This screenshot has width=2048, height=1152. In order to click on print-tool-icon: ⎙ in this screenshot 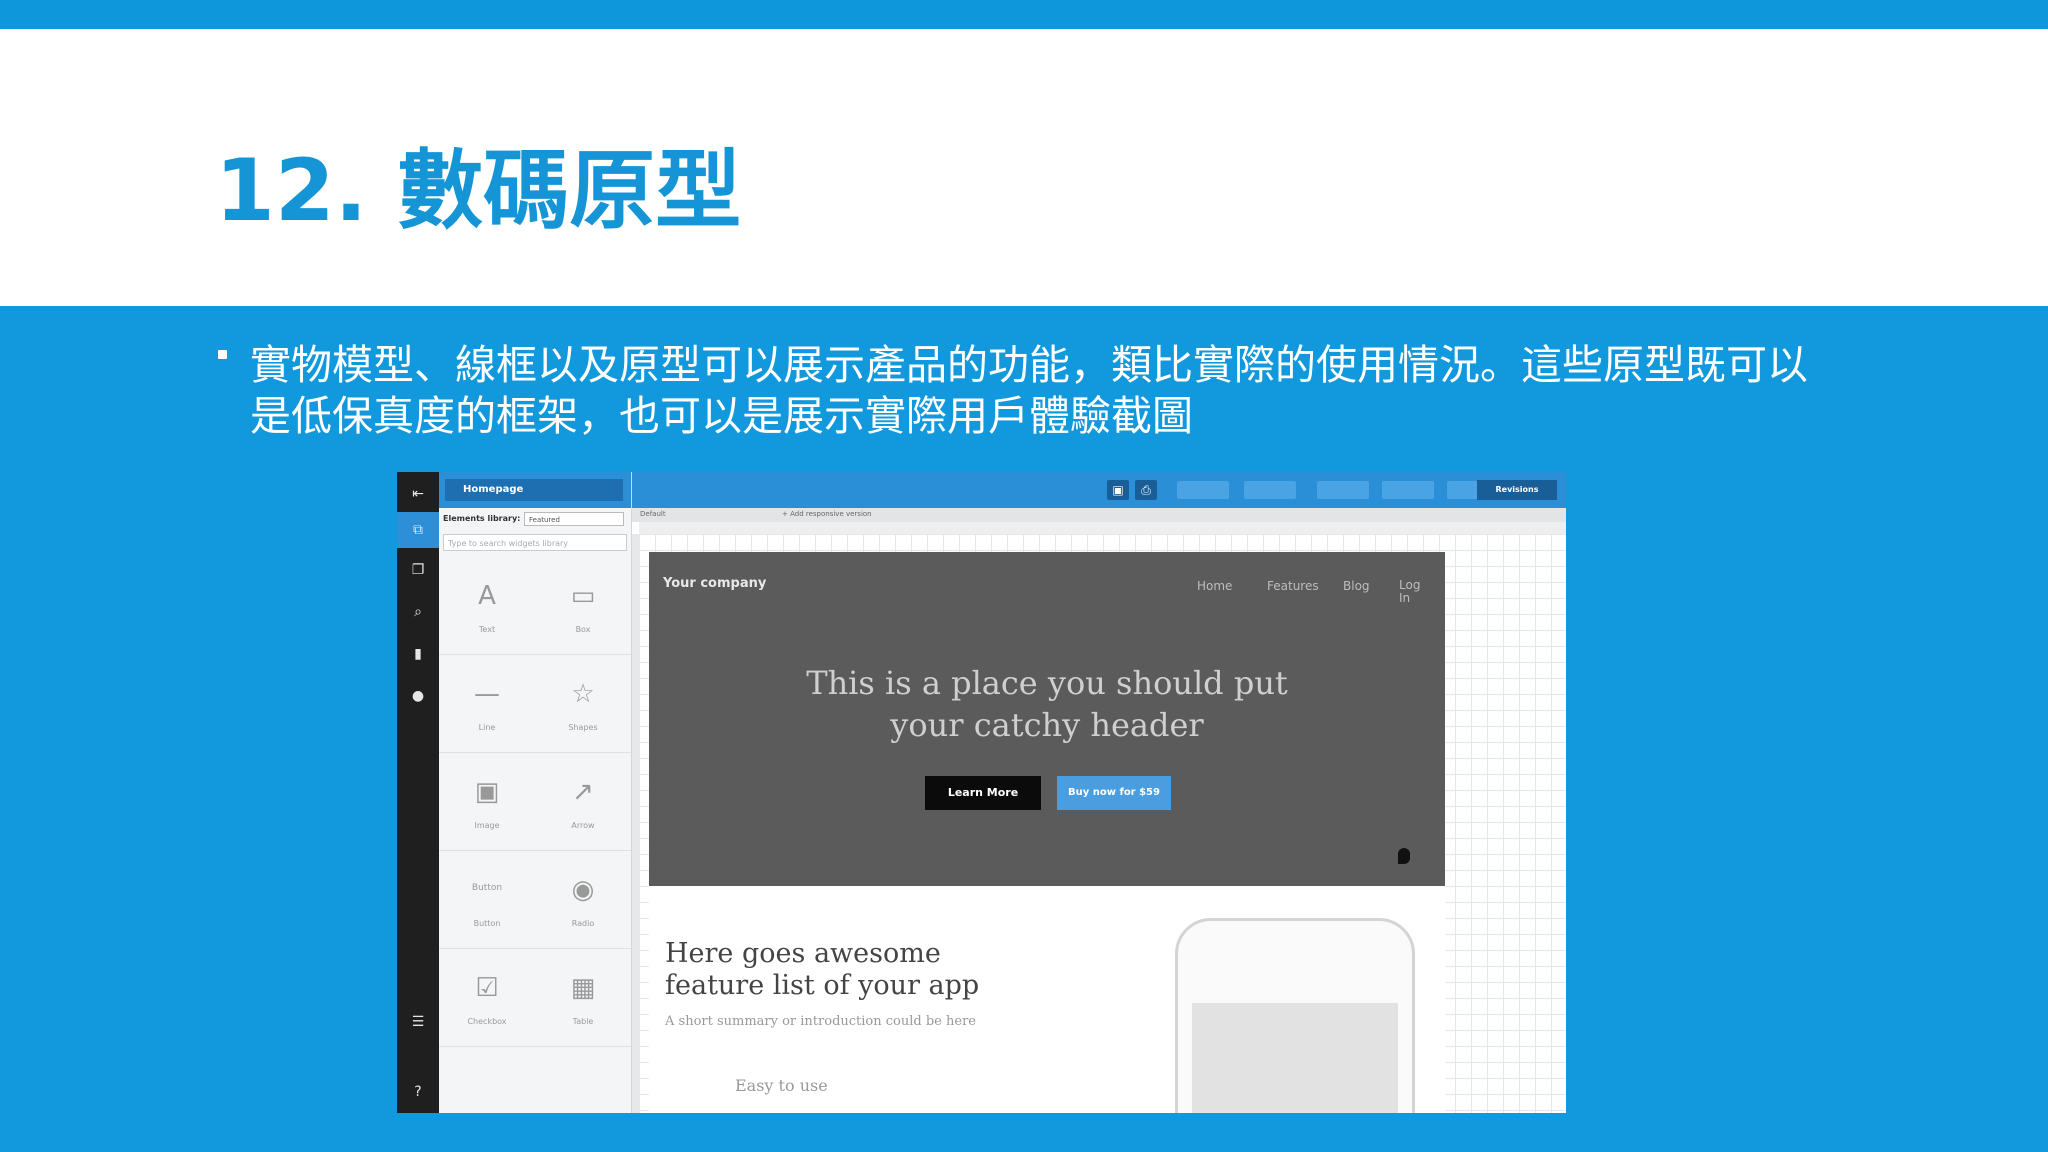, I will do `click(1146, 490)`.